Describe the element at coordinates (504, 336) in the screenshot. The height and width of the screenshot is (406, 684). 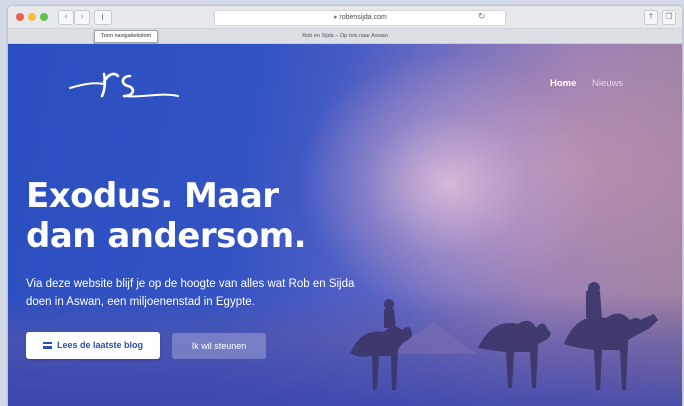
I see `camel-caravan-image` at that location.